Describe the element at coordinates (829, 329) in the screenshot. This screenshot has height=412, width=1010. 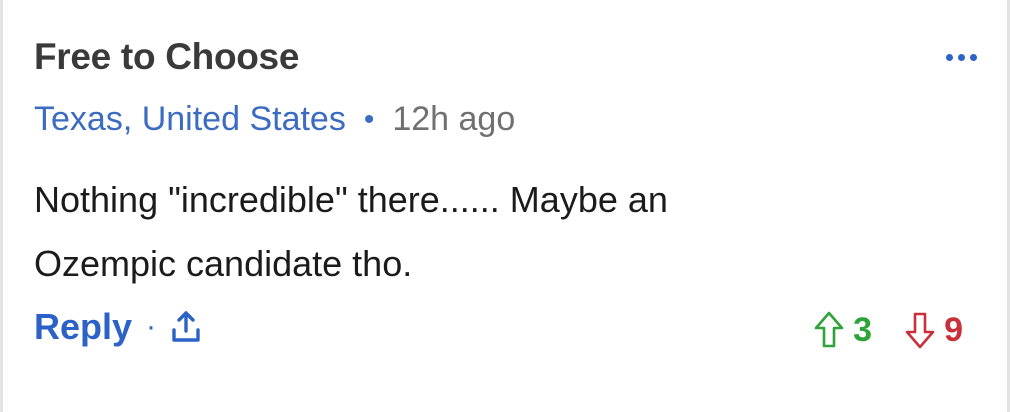
I see `arrow-up-icon` at that location.